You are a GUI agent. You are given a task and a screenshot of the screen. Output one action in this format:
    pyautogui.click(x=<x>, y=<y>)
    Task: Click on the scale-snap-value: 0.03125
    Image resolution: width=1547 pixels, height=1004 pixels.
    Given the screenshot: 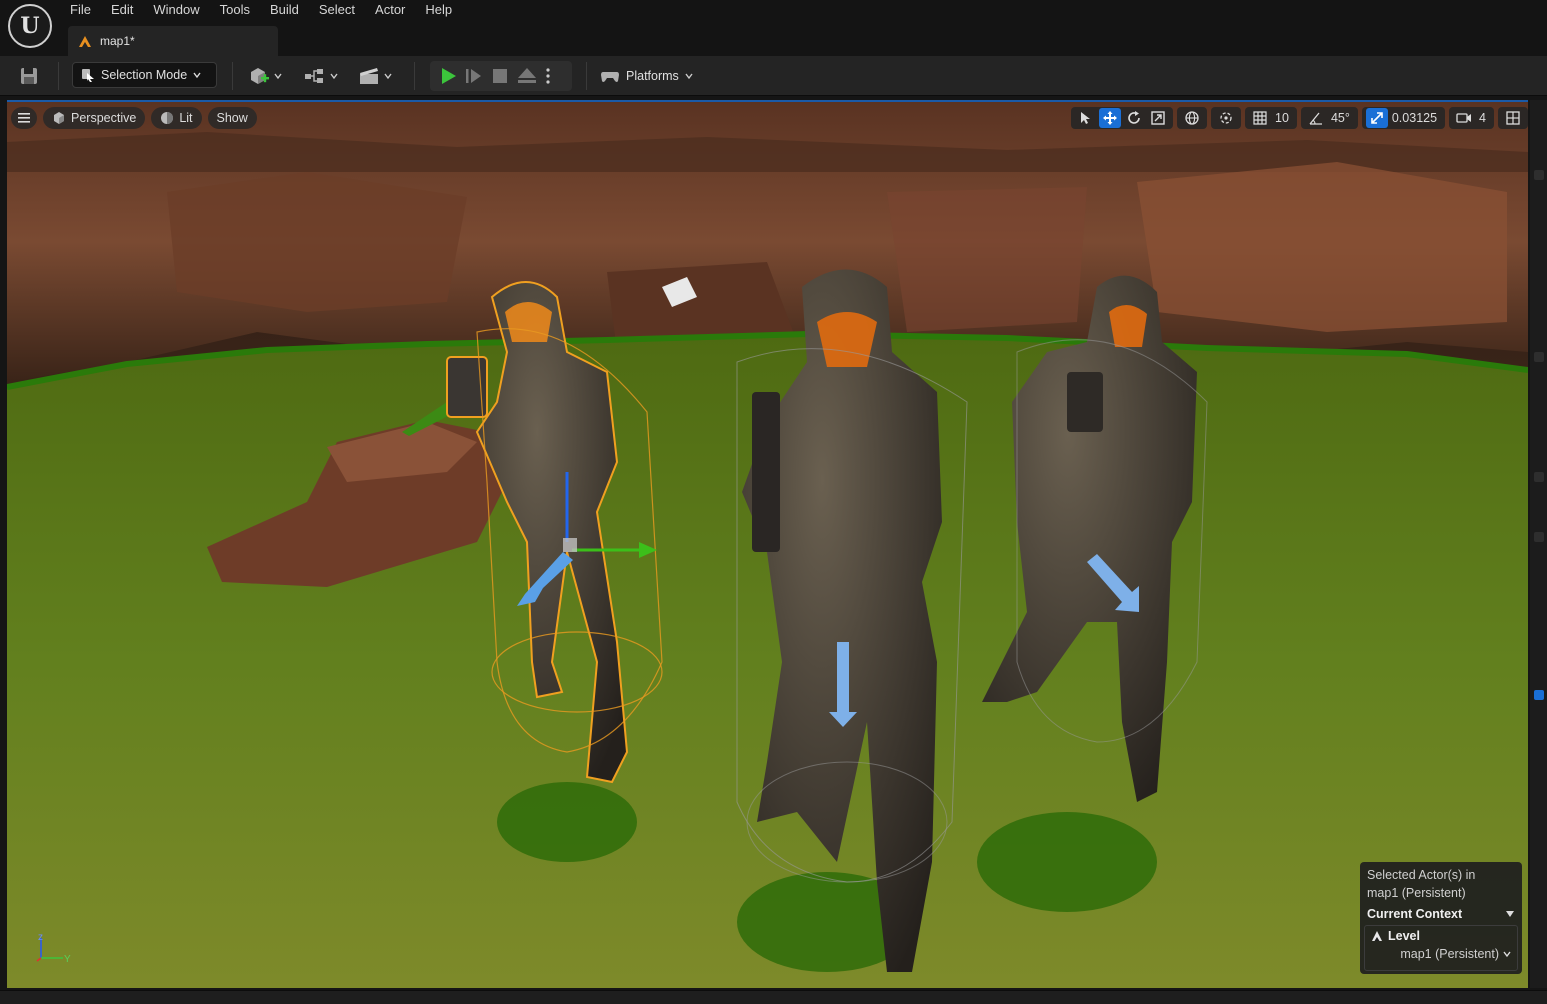 What is the action you would take?
    pyautogui.click(x=1414, y=118)
    